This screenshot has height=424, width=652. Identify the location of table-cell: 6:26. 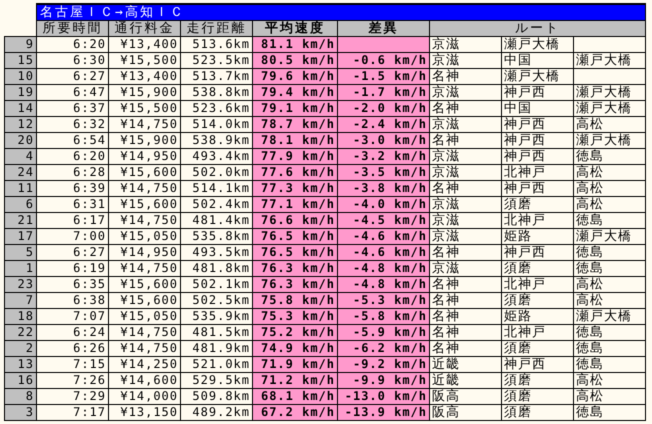
(72, 348).